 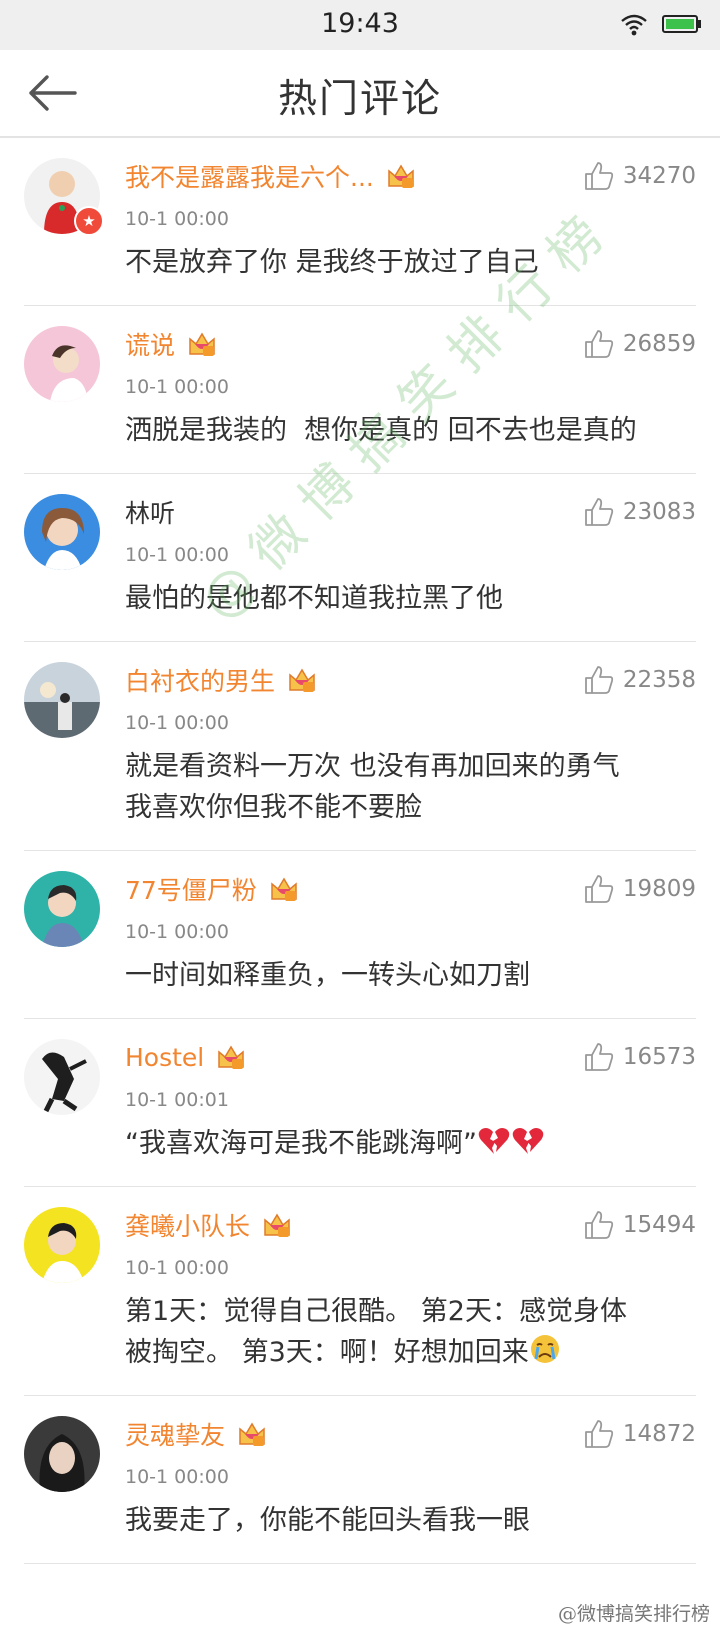 What do you see at coordinates (681, 24) in the screenshot?
I see `battery-icon` at bounding box center [681, 24].